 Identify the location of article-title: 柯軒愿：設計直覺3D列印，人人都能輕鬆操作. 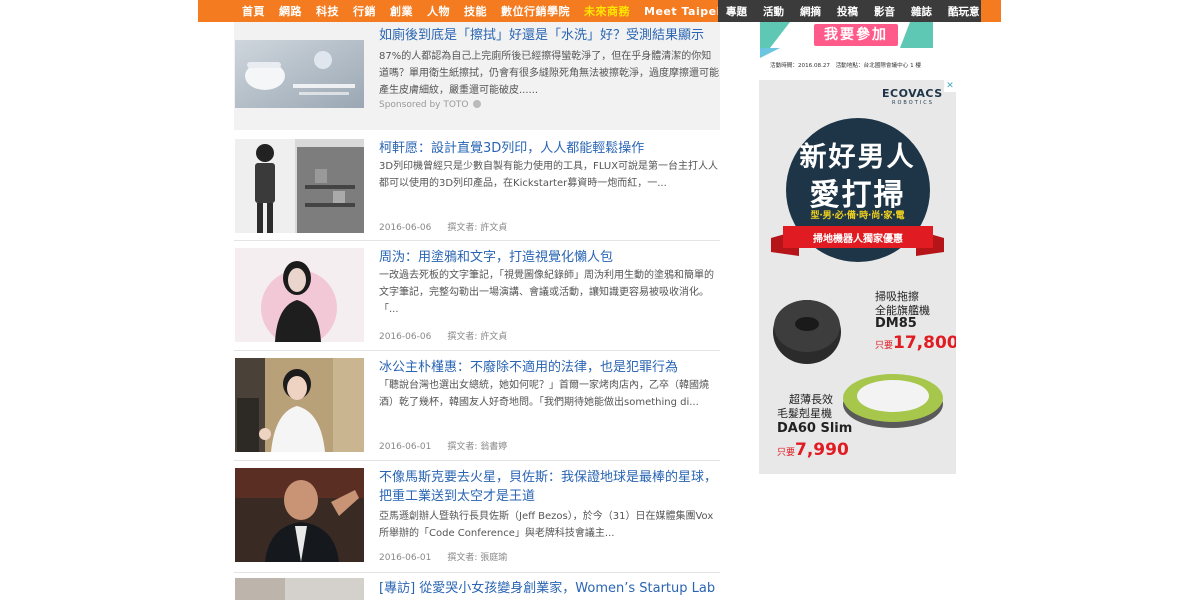
(549, 148).